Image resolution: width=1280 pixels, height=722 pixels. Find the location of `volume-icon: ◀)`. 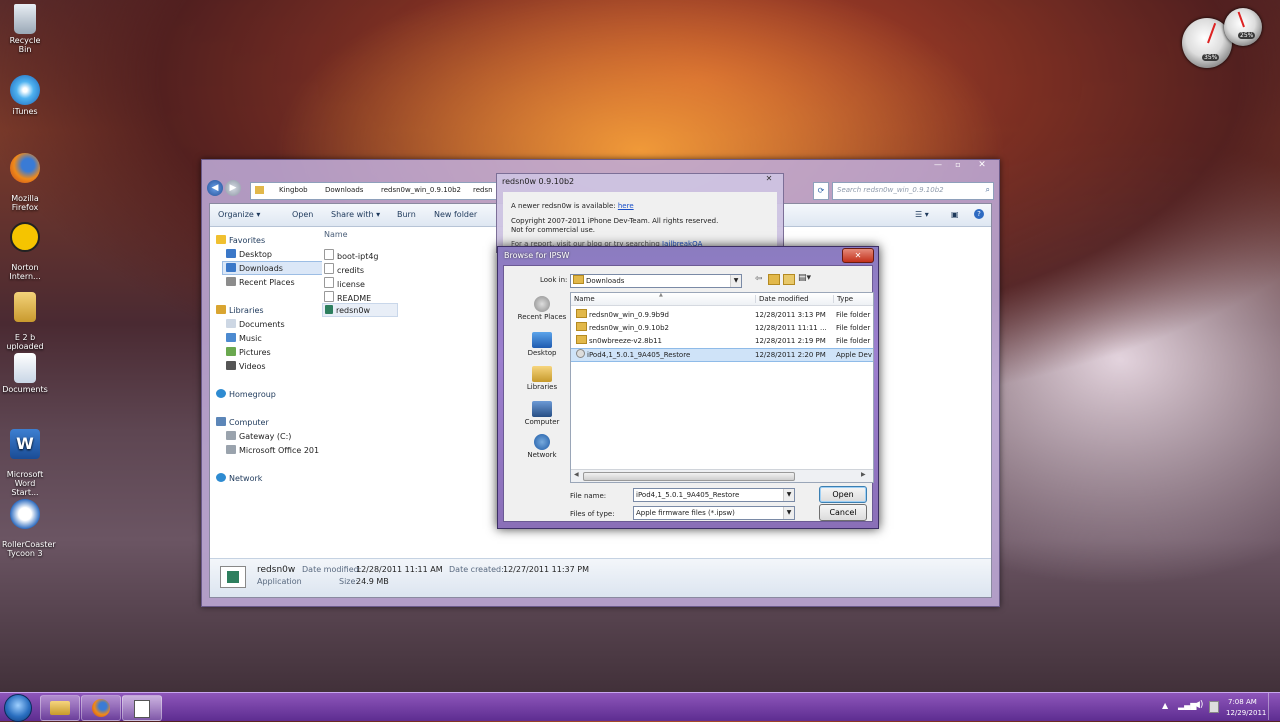

volume-icon: ◀) is located at coordinates (1198, 705).